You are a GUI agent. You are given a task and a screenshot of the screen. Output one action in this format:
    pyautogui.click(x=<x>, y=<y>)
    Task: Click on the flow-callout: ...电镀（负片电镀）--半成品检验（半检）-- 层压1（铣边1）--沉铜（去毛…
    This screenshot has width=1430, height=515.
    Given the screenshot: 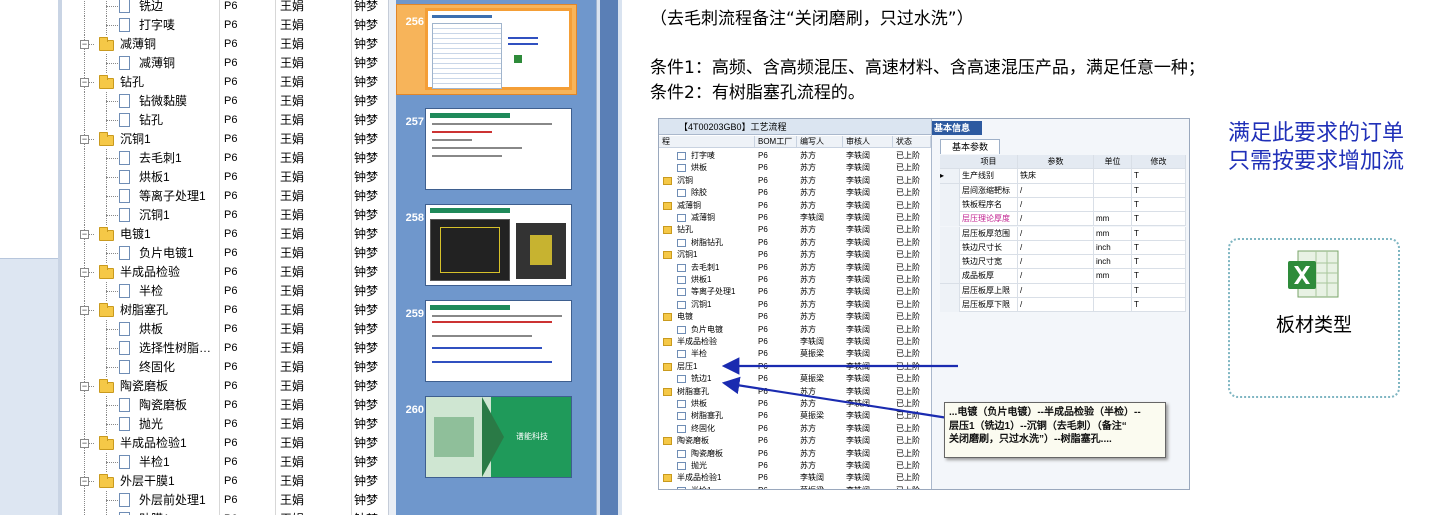 What is the action you would take?
    pyautogui.click(x=1055, y=430)
    